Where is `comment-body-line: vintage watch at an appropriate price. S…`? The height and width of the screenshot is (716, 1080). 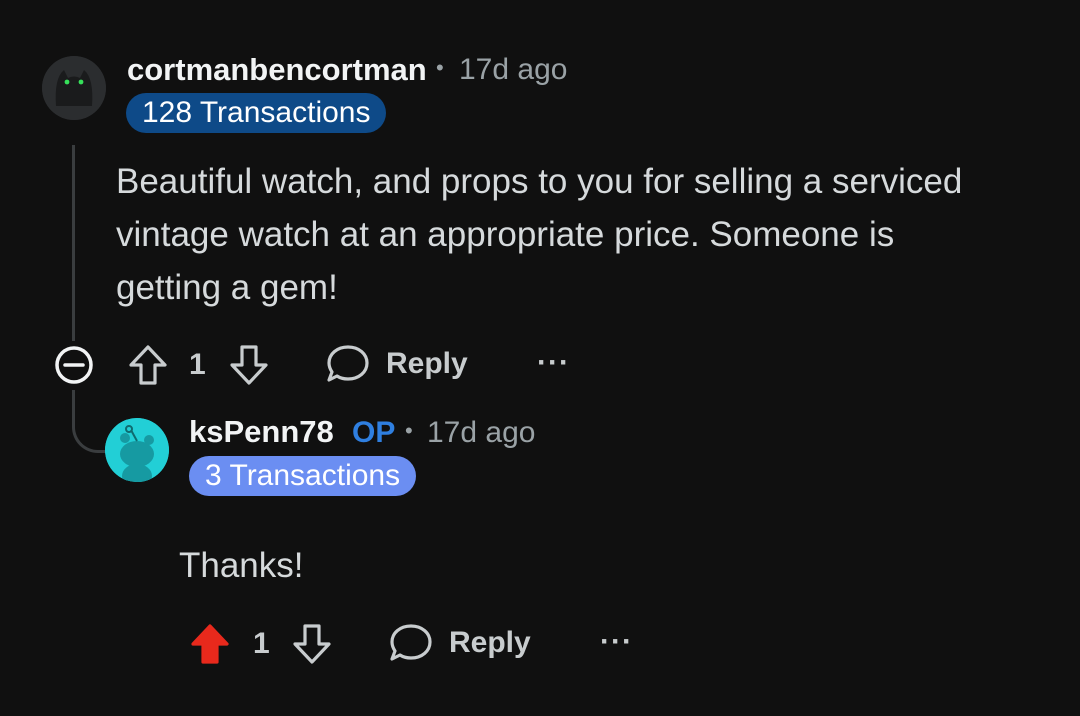
comment-body-line: vintage watch at an appropriate price. S… is located at coordinates (505, 234).